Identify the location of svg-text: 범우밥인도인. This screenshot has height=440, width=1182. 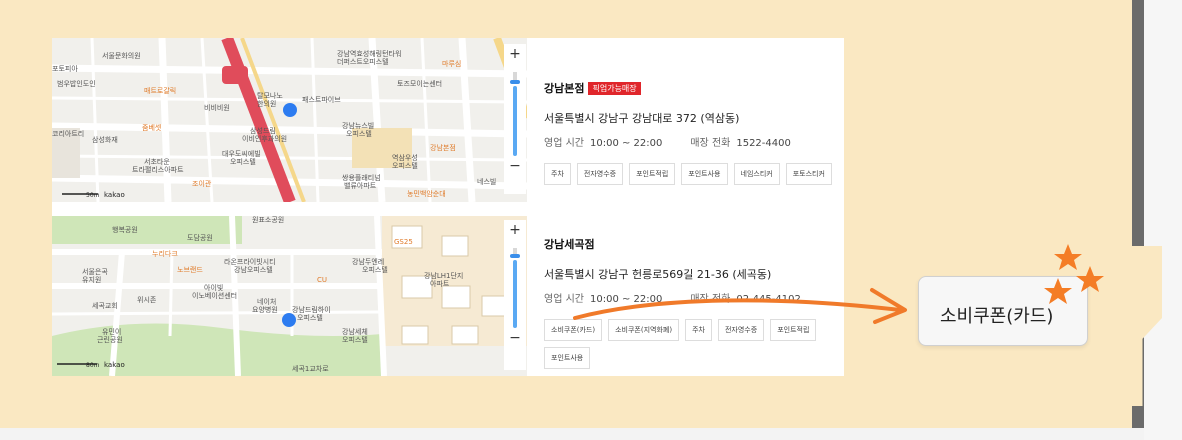
(76, 83).